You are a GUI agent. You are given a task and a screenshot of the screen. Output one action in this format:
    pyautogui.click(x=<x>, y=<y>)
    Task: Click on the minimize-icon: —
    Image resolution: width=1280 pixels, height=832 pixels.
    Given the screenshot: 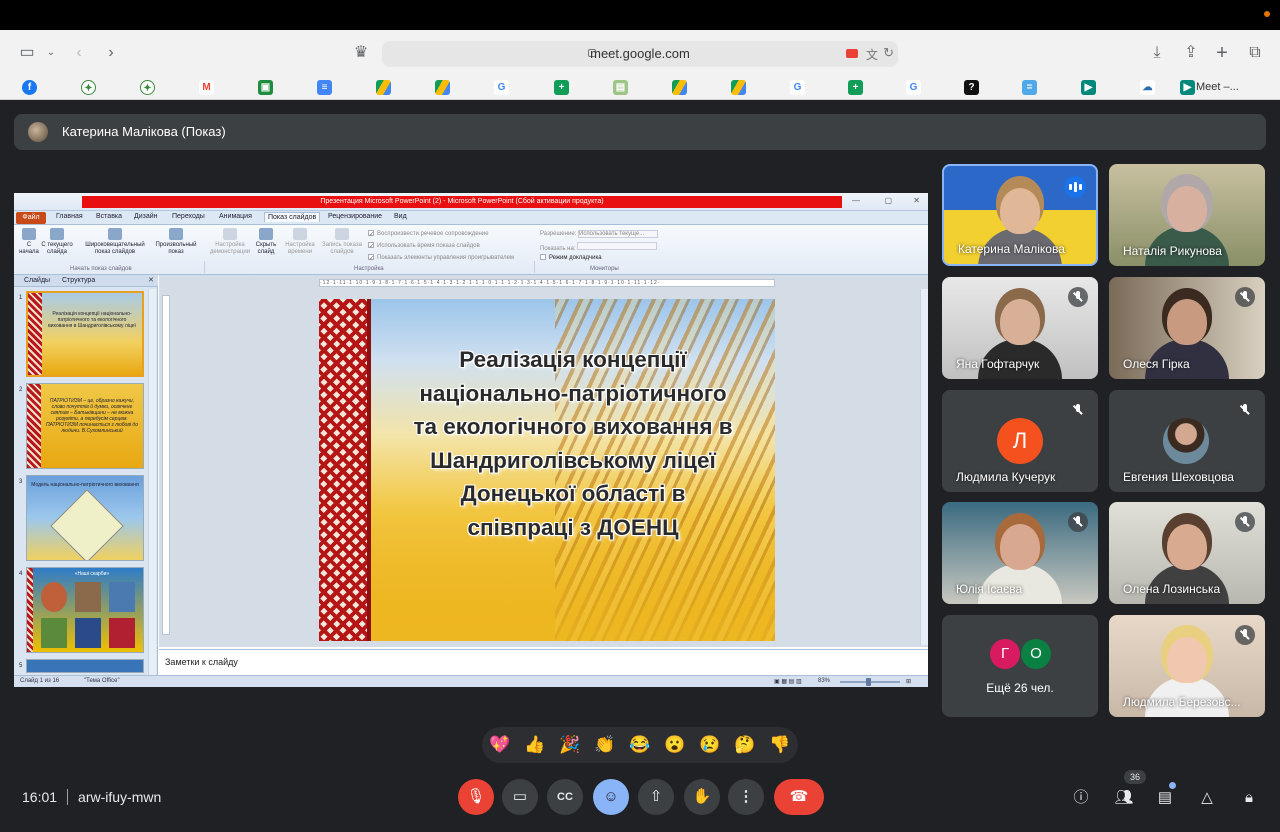 What is the action you would take?
    pyautogui.click(x=856, y=200)
    